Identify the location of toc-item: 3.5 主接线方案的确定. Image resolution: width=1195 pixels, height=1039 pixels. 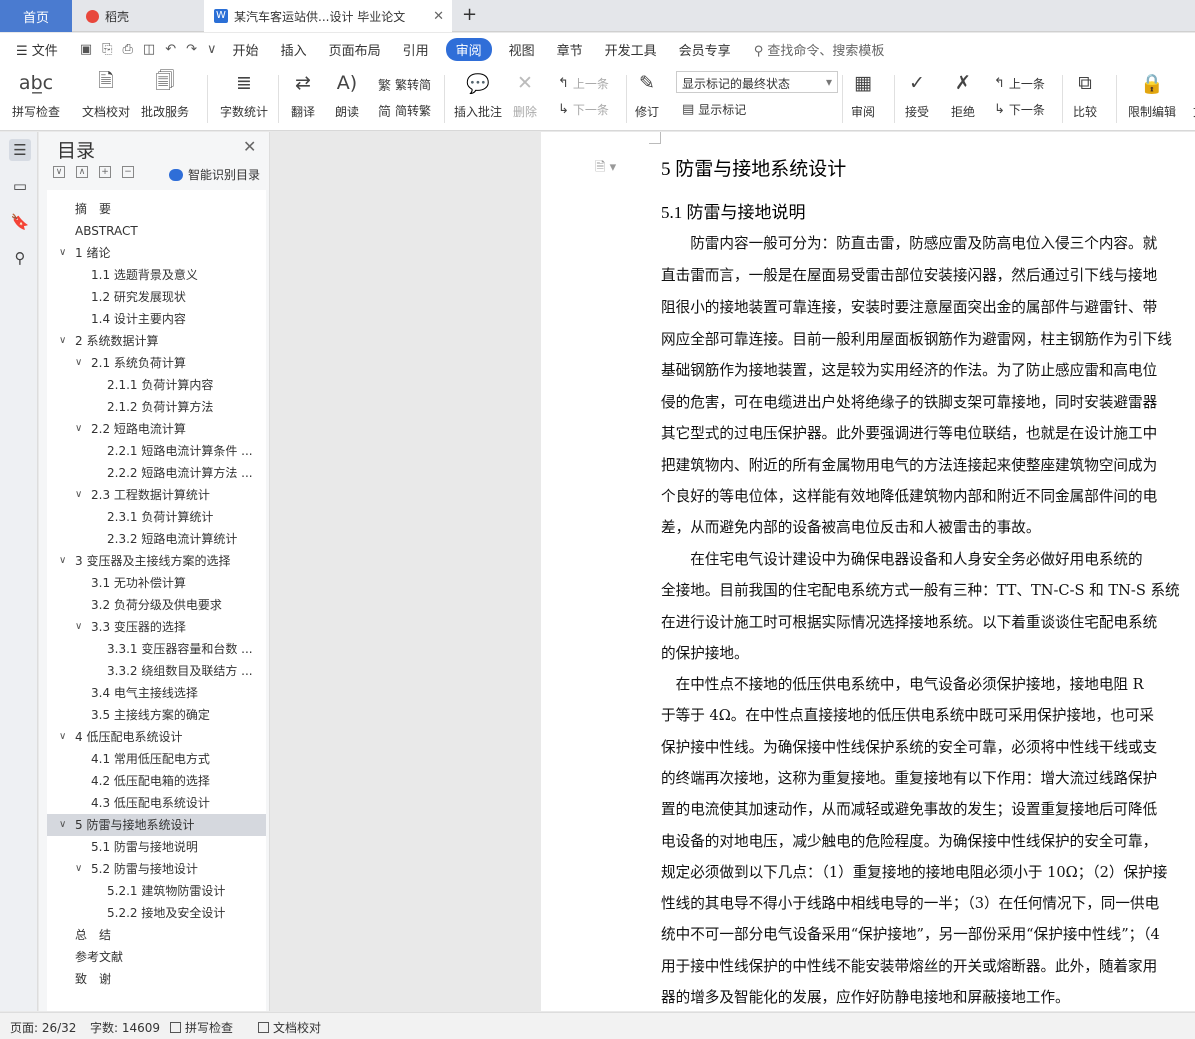
(156, 715).